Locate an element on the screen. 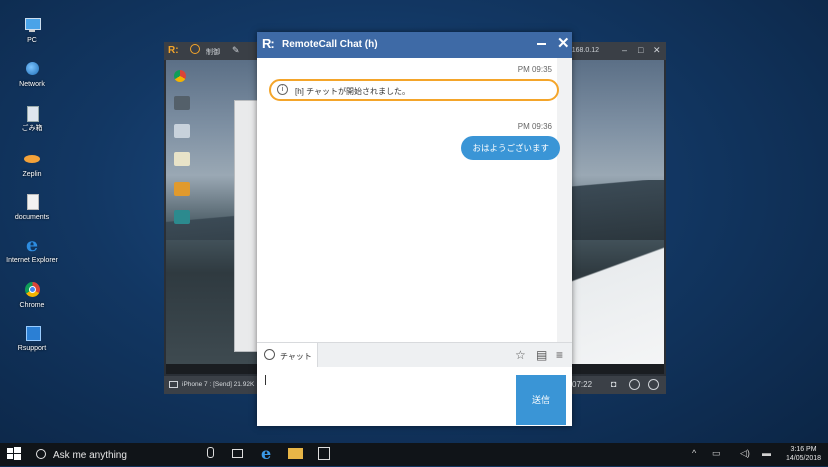  control-icon is located at coordinates (195, 49).